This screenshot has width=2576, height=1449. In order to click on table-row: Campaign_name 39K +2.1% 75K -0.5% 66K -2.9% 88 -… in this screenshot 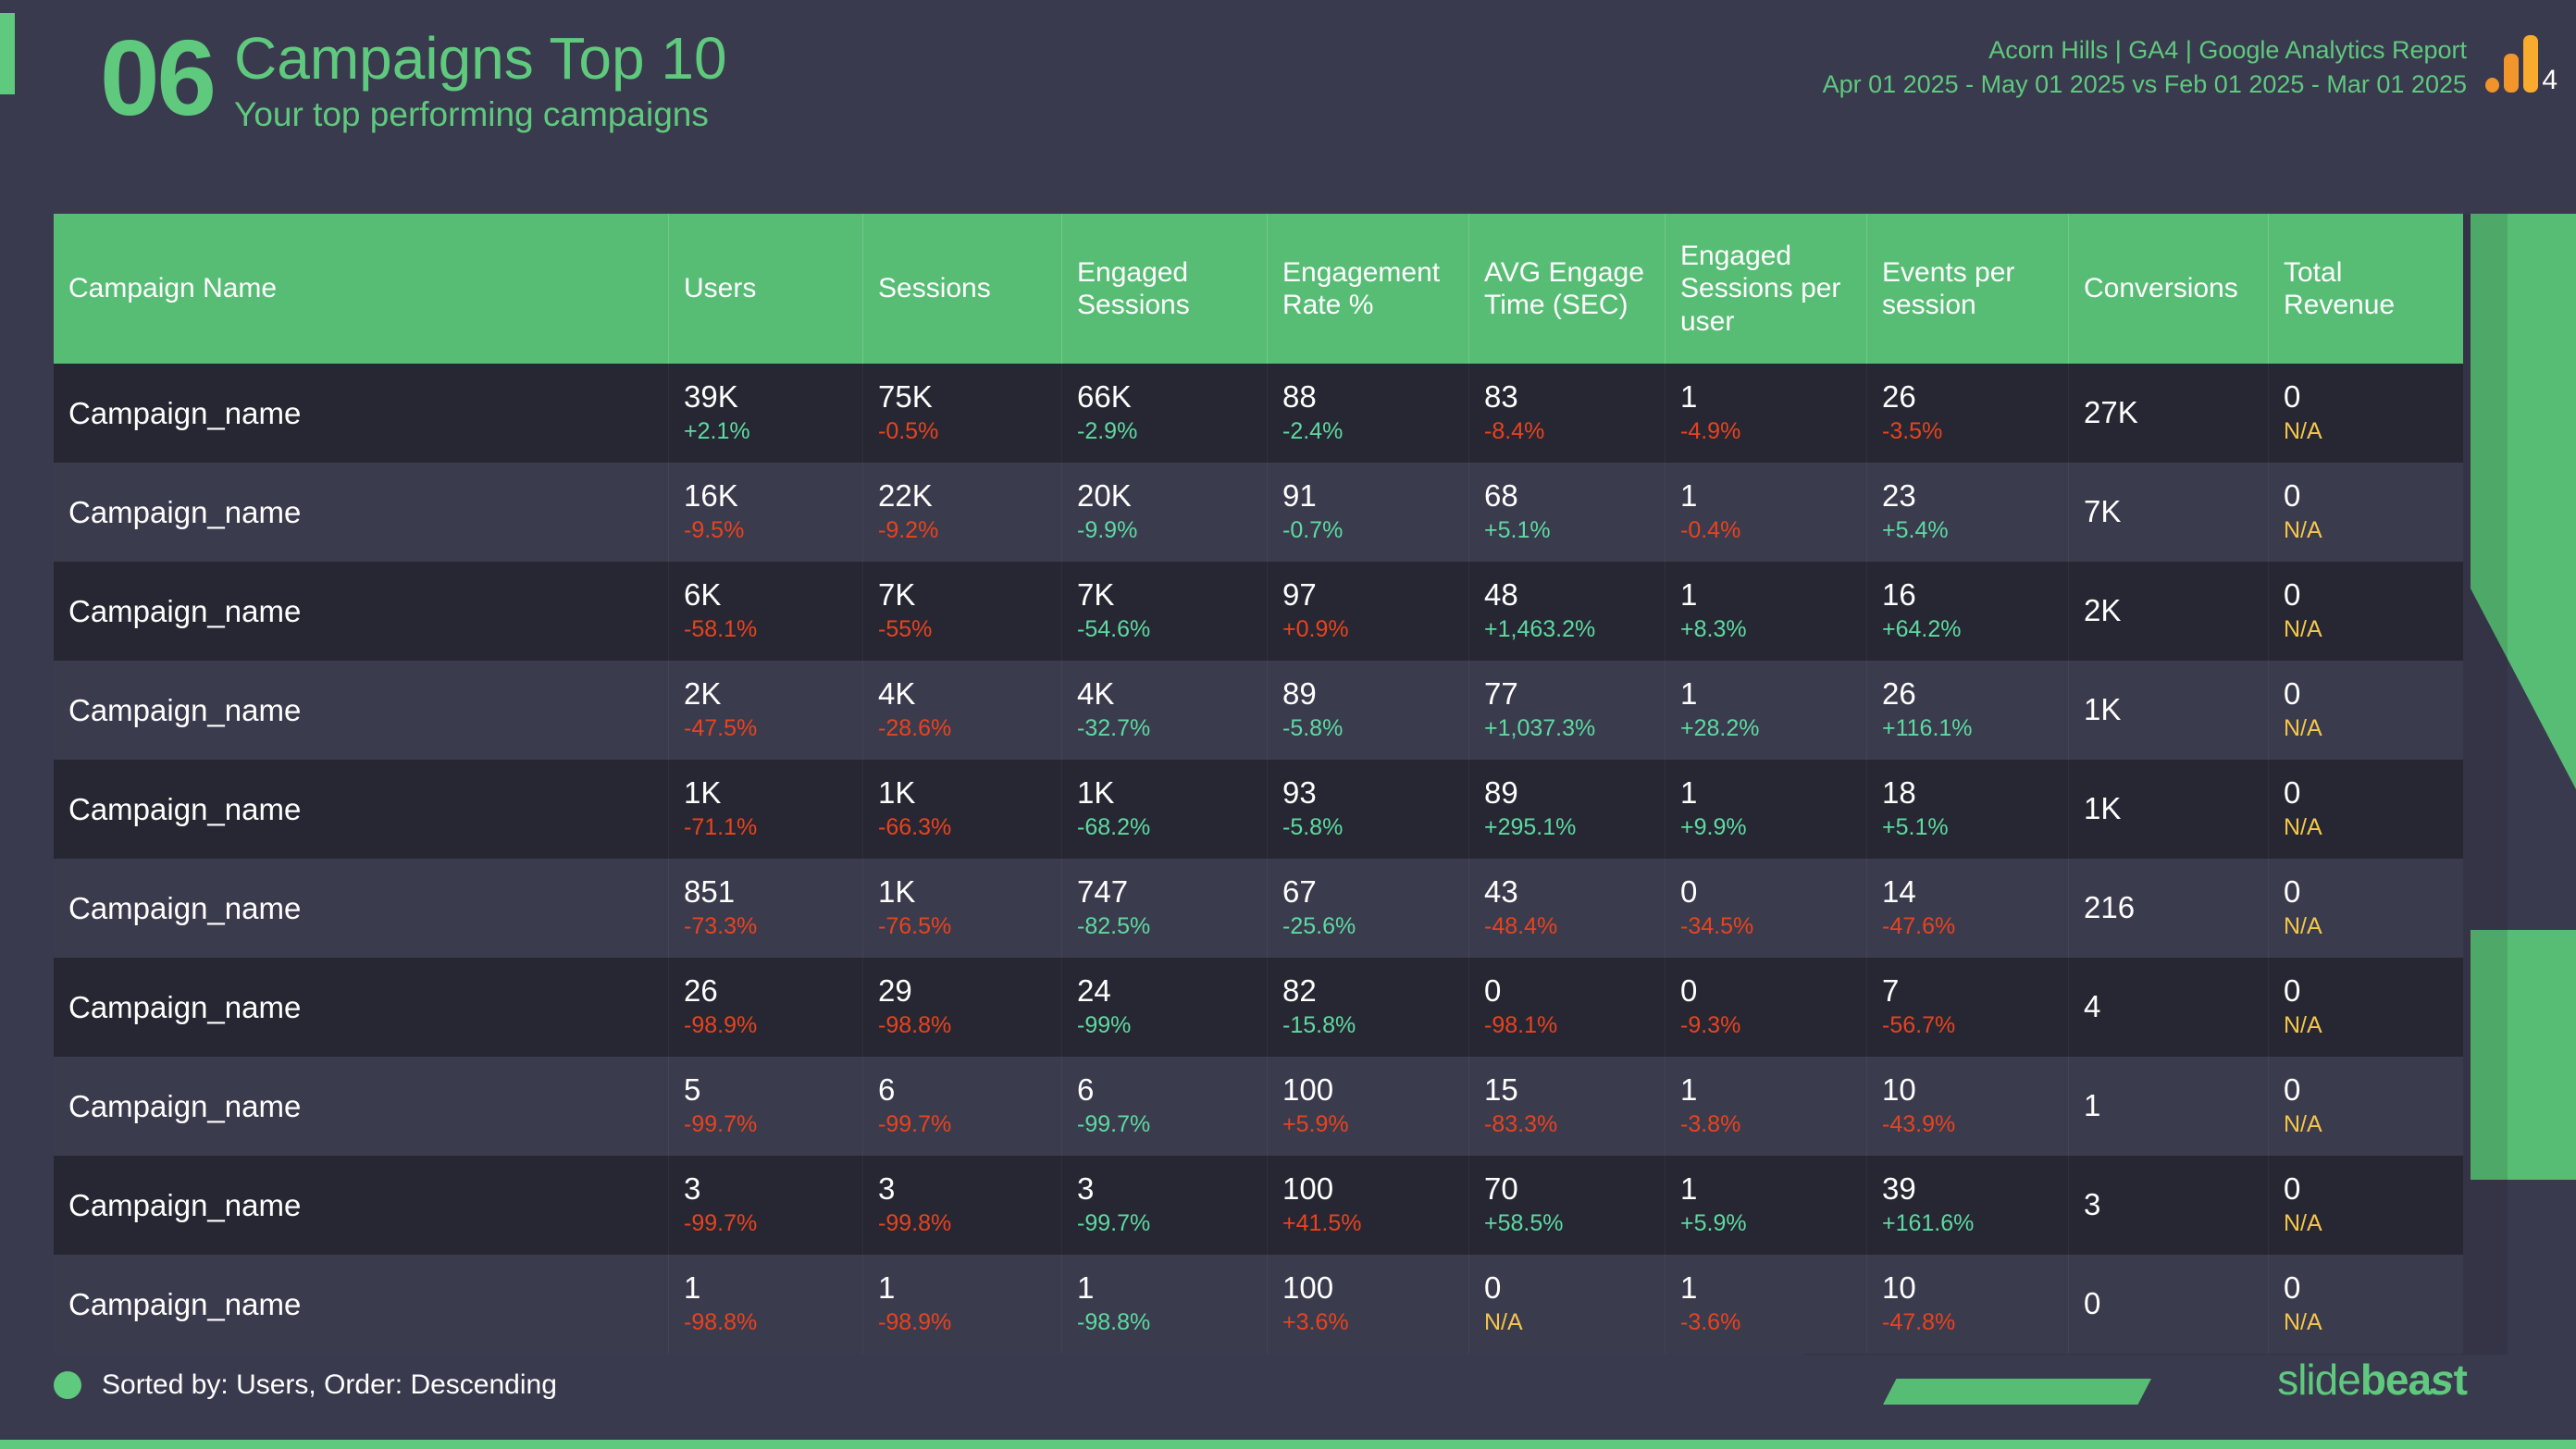, I will do `click(1259, 414)`.